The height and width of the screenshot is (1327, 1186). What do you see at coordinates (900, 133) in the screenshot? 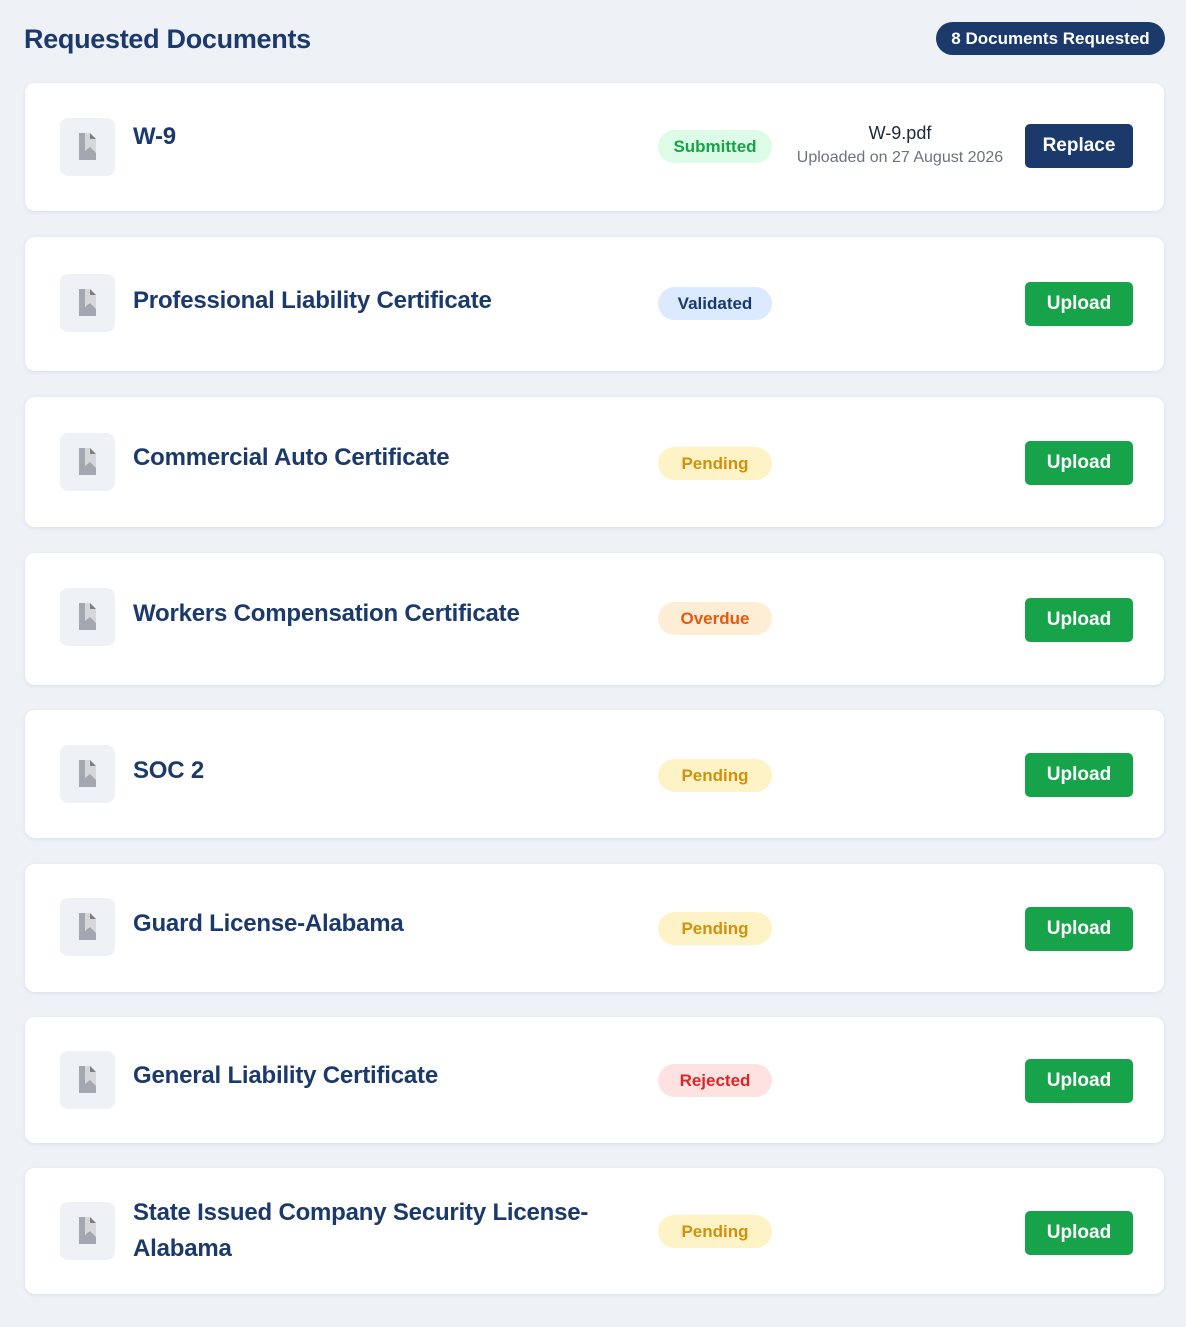
I see `file-name: W-9.pdf` at bounding box center [900, 133].